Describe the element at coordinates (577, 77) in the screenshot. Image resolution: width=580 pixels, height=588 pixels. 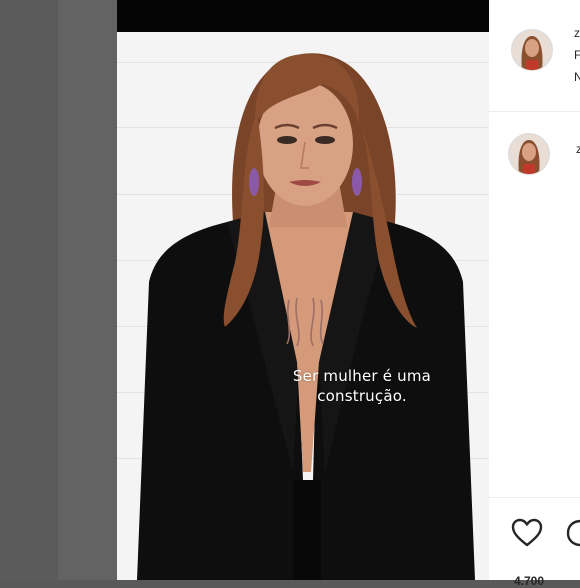
I see `post-caption-line-2: N` at that location.